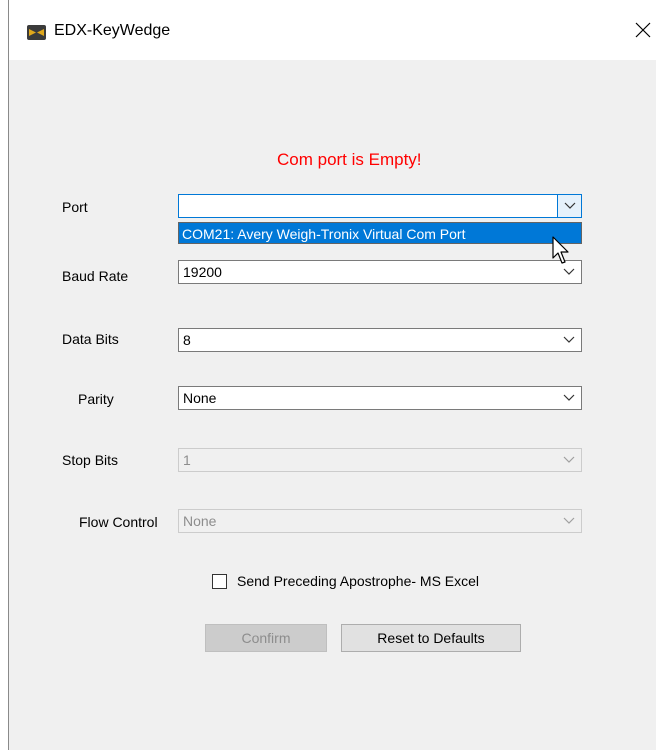  Describe the element at coordinates (200, 521) in the screenshot. I see `flow-control-value: None` at that location.